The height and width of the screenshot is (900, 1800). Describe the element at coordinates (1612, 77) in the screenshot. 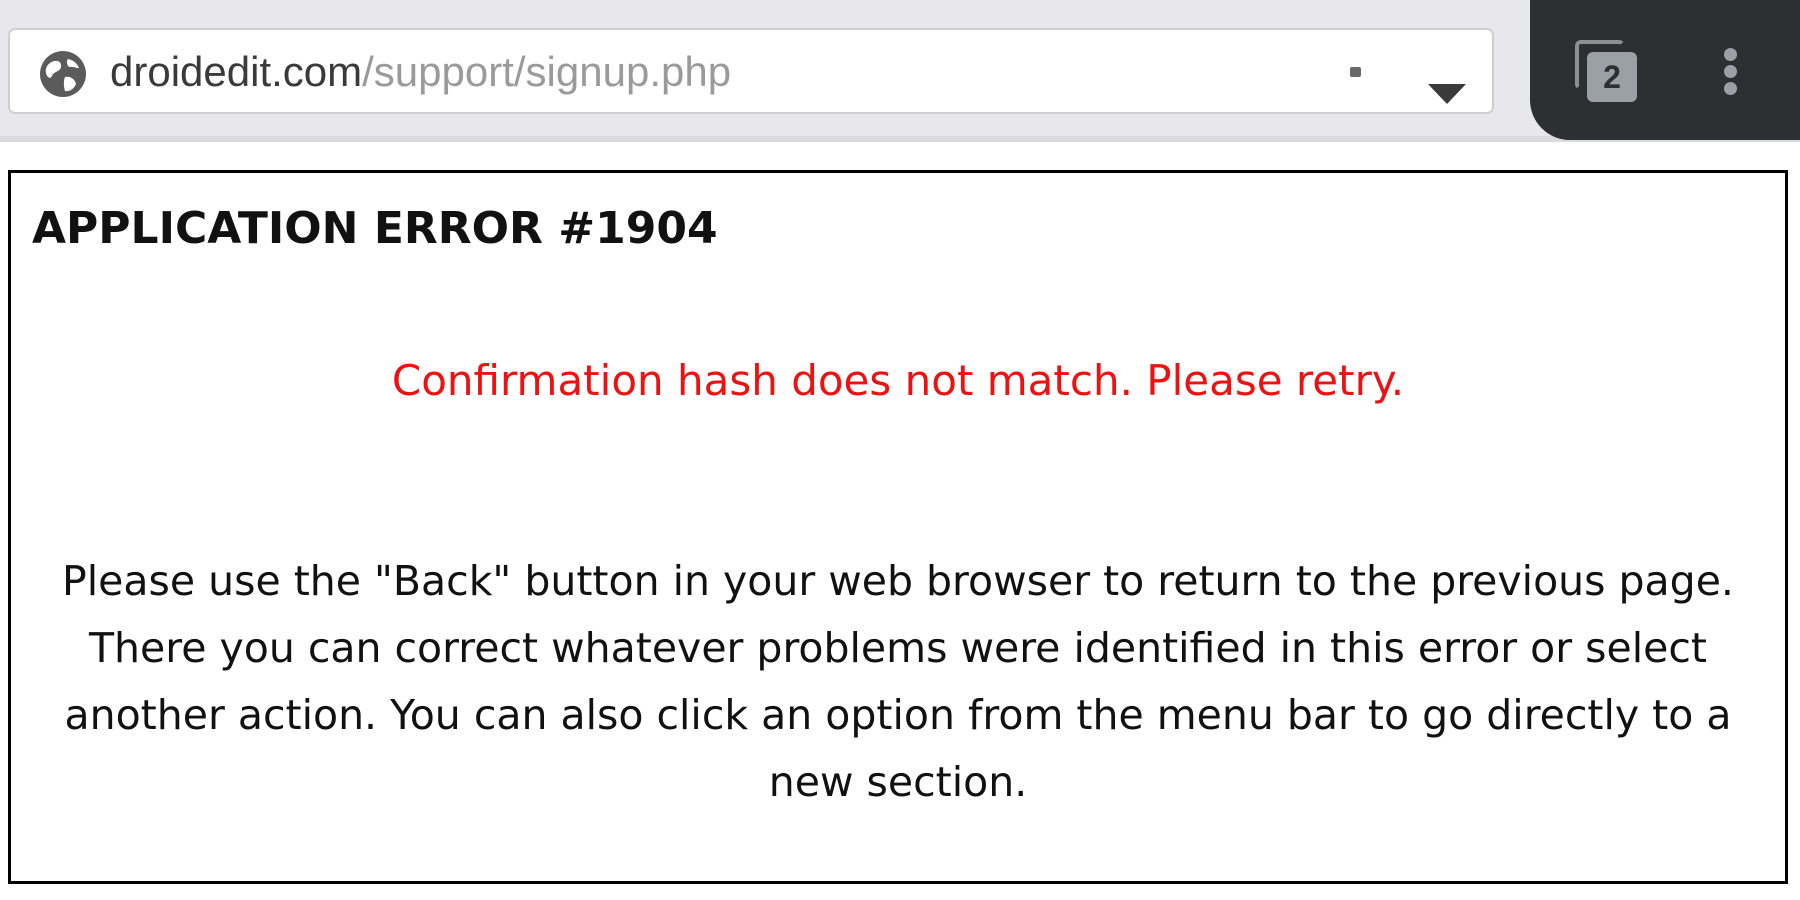

I see `tab-count: 2` at that location.